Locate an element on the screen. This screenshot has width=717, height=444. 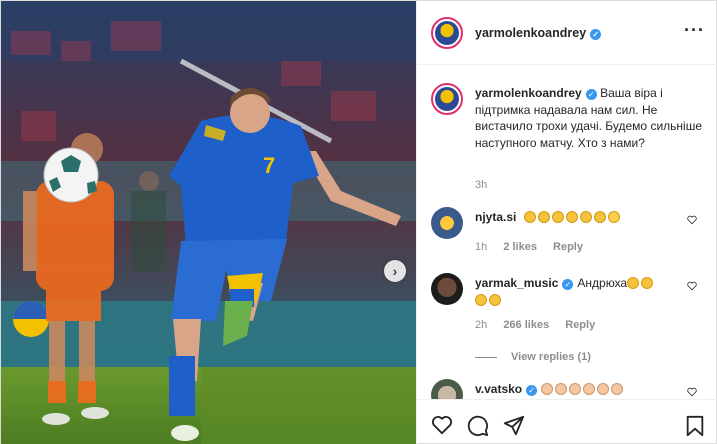
comment-time: 2h is located at coordinates (481, 325).